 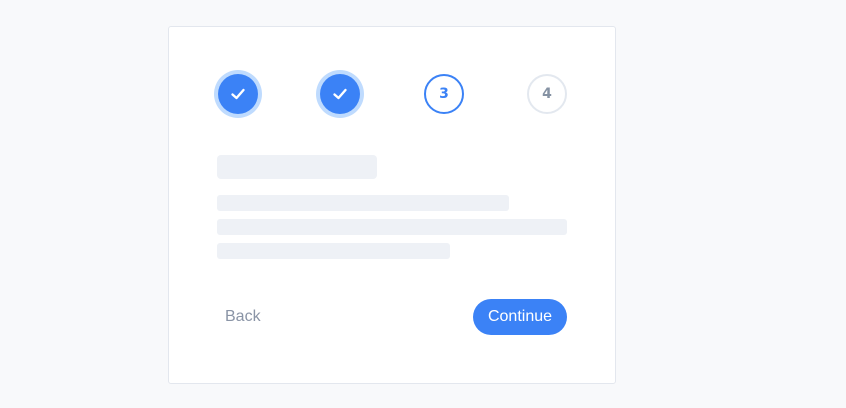 I want to click on step-3-current: 3, so click(x=444, y=94).